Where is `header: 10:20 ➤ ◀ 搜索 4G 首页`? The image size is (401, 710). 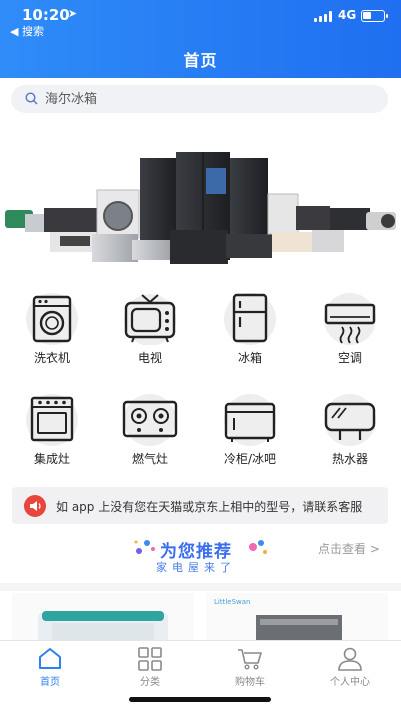
header: 10:20 ➤ ◀ 搜索 4G 首页 is located at coordinates (200, 39).